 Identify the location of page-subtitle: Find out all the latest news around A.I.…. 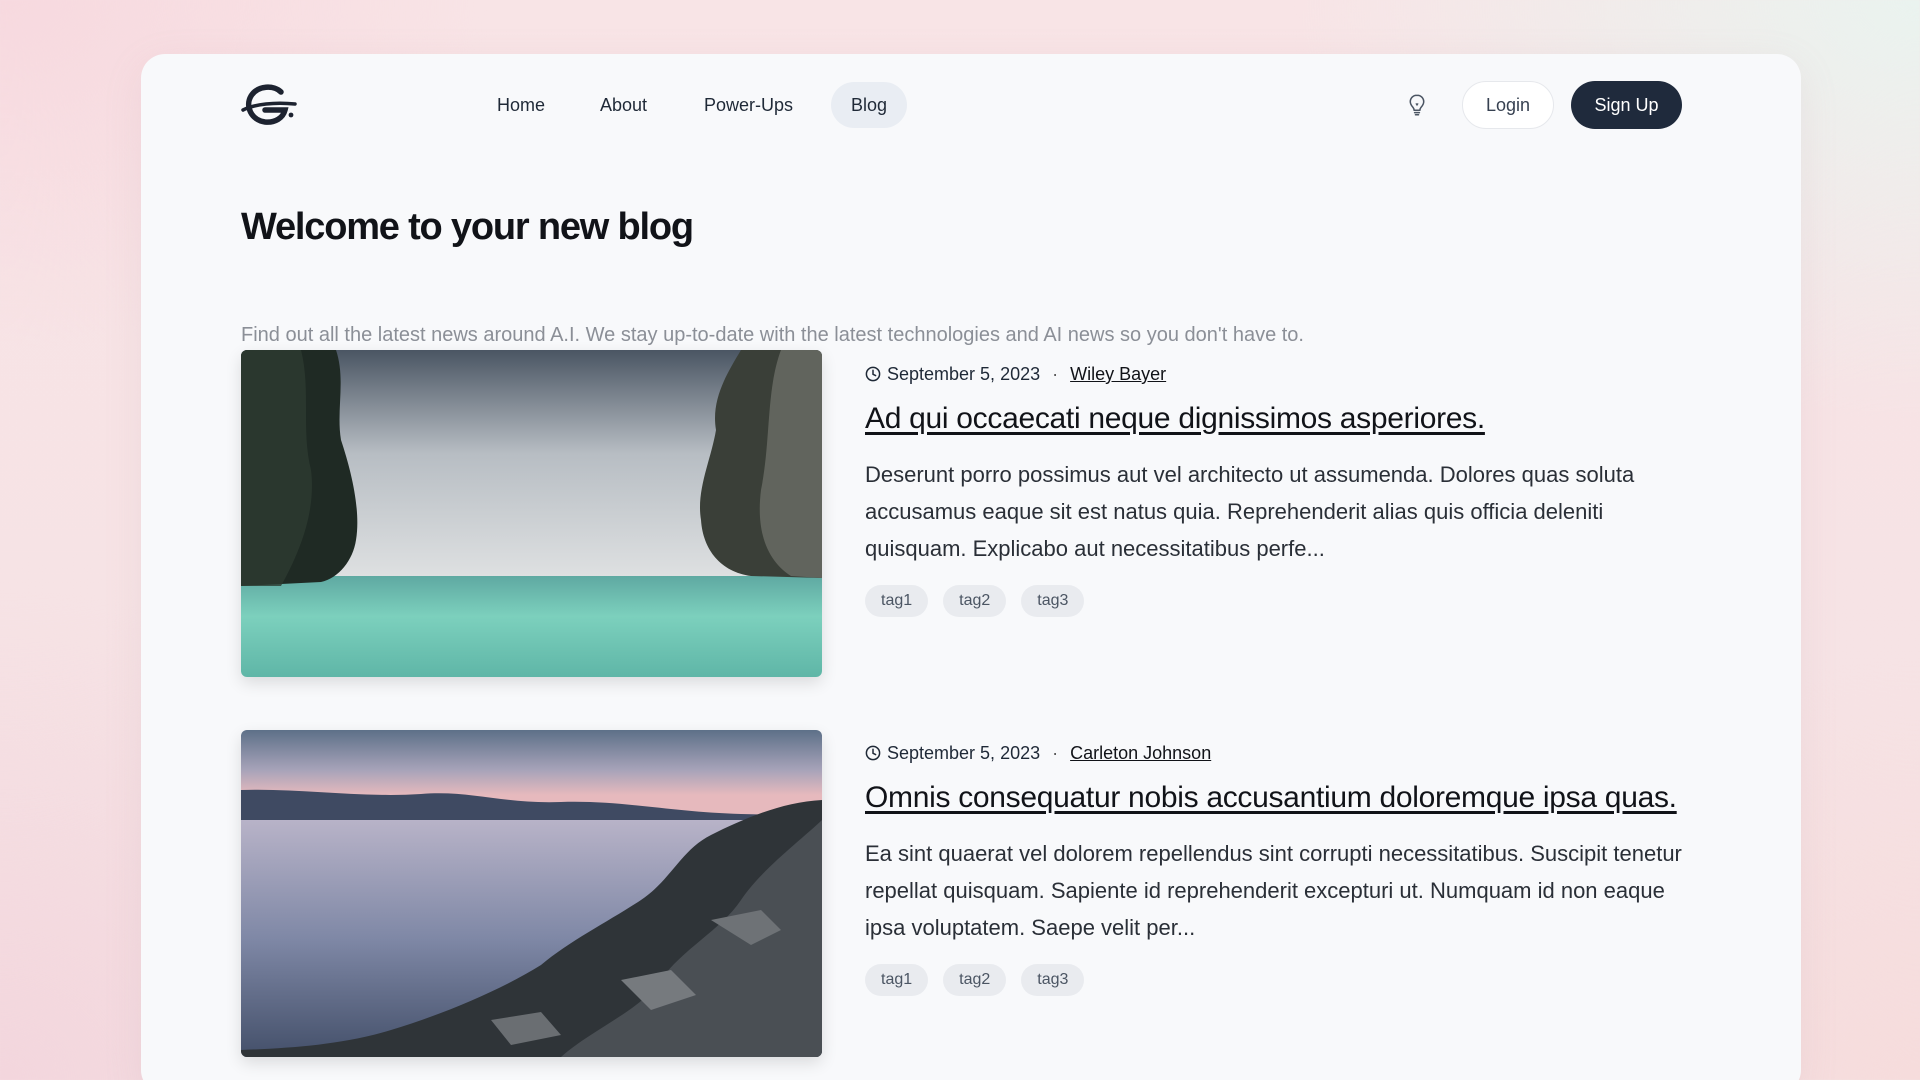
(772, 335).